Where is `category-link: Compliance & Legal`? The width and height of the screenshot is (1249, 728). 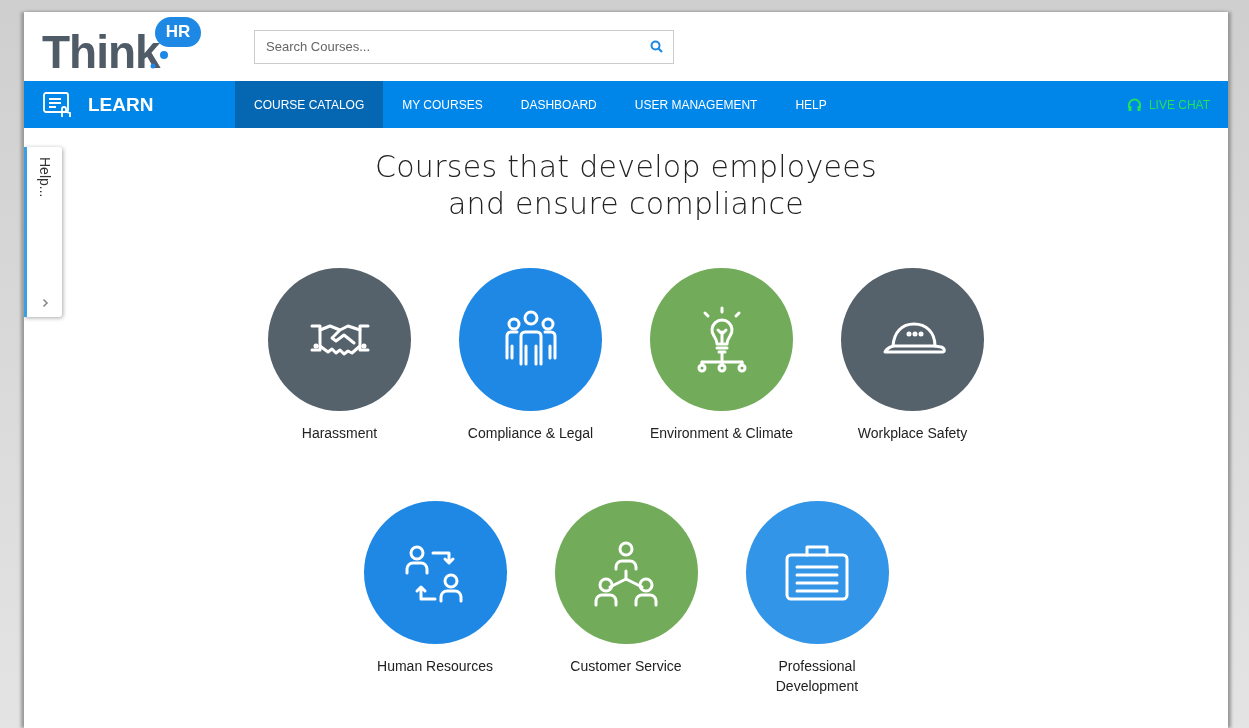 category-link: Compliance & Legal is located at coordinates (530, 433).